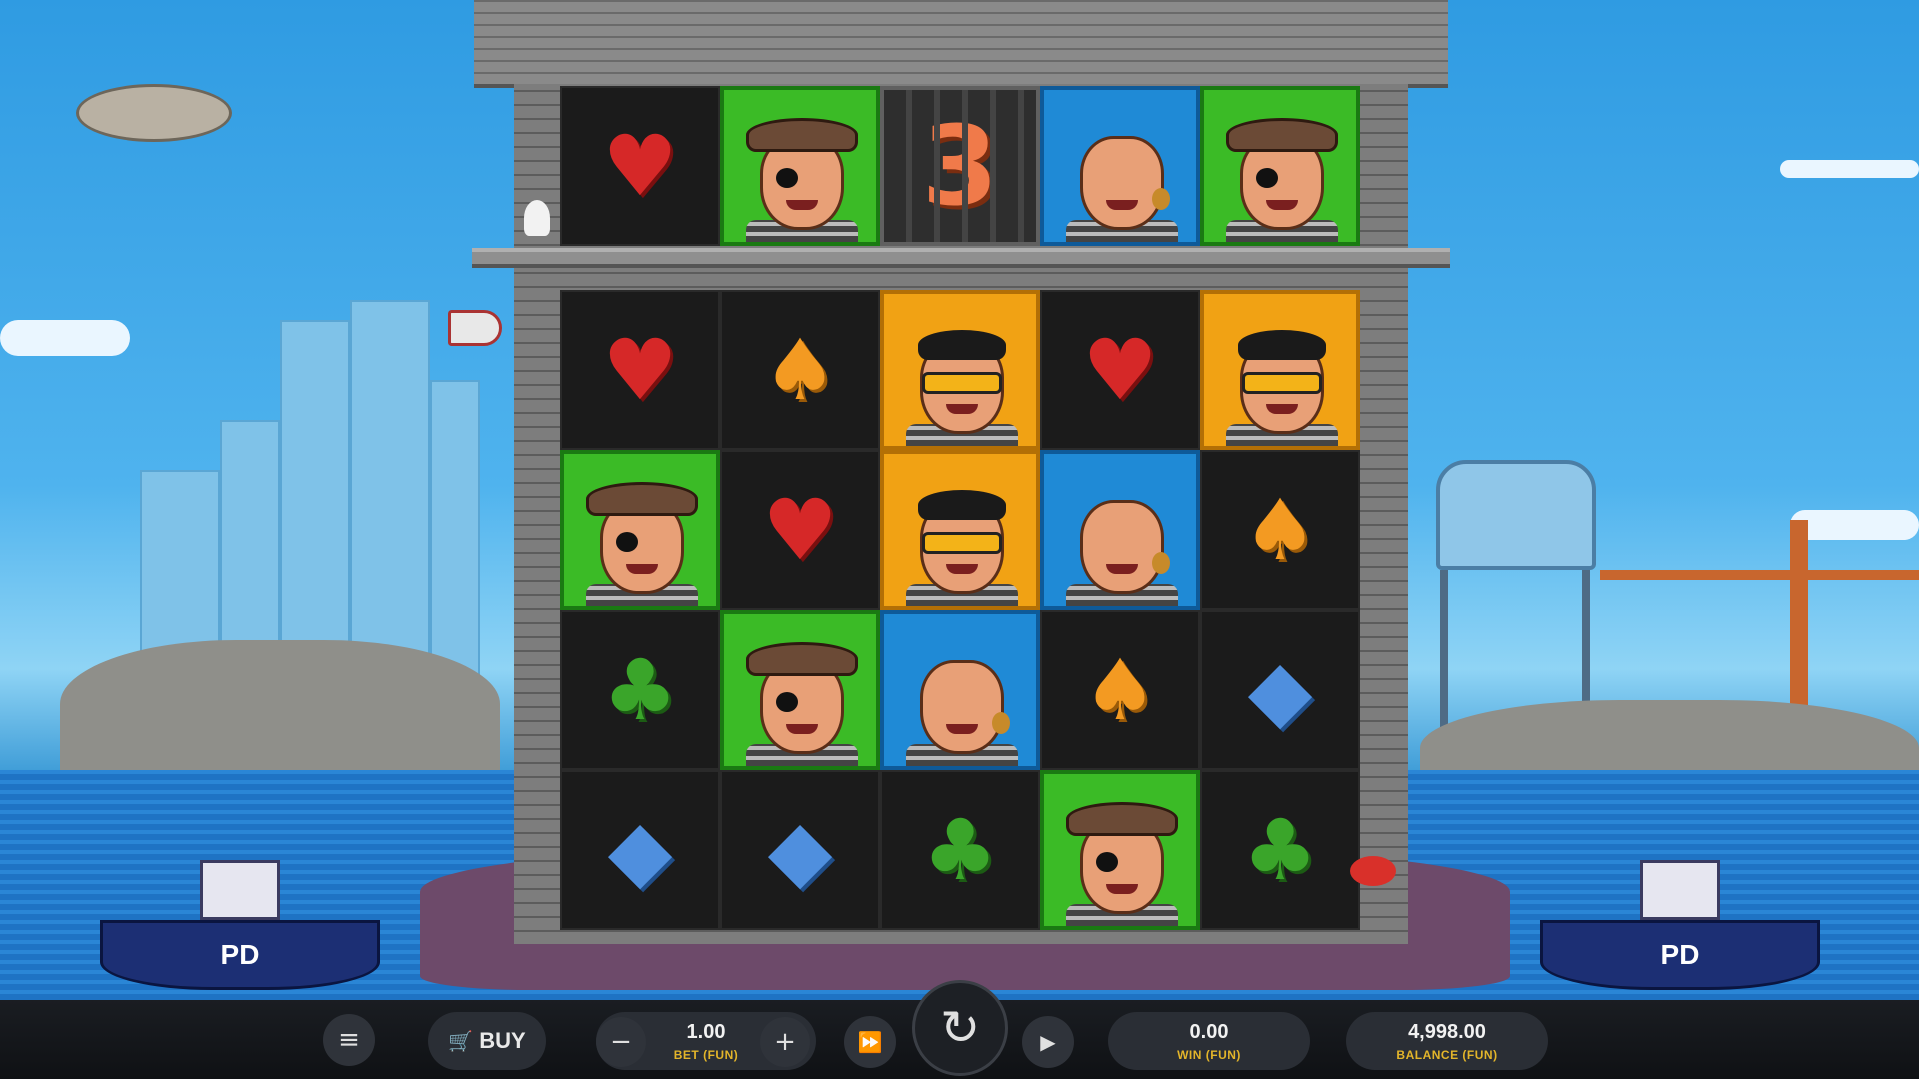 This screenshot has width=1919, height=1079. I want to click on spin-button: ↻, so click(960, 1028).